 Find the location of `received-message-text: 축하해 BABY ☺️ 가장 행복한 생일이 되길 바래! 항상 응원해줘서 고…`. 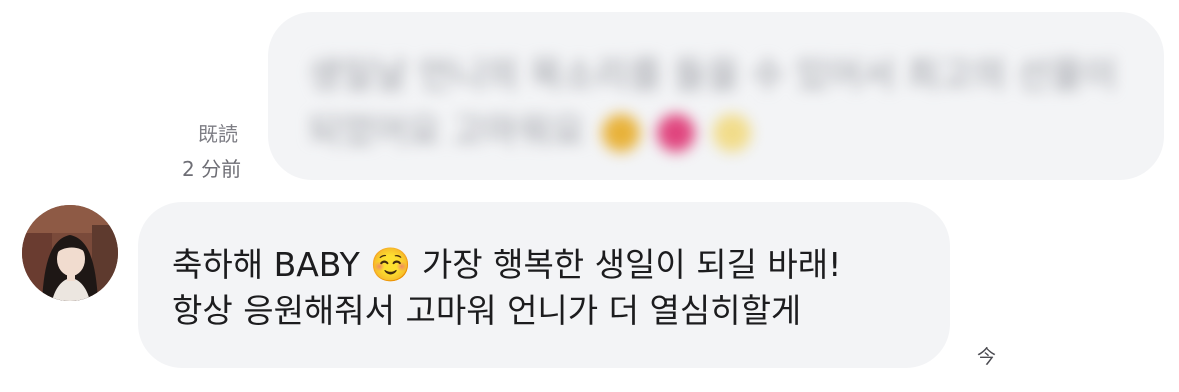

received-message-text: 축하해 BABY ☺️ 가장 행복한 생일이 되길 바래! 항상 응원해줘서 고… is located at coordinates (506, 288).